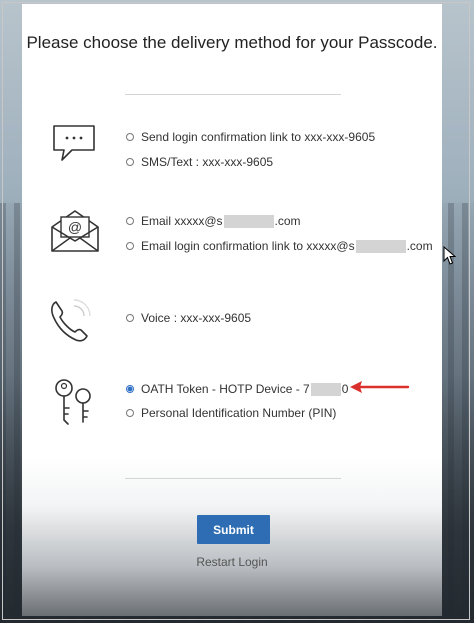 Image resolution: width=474 pixels, height=623 pixels. I want to click on option-label: Voice : xxx-xxx-9605, so click(196, 318).